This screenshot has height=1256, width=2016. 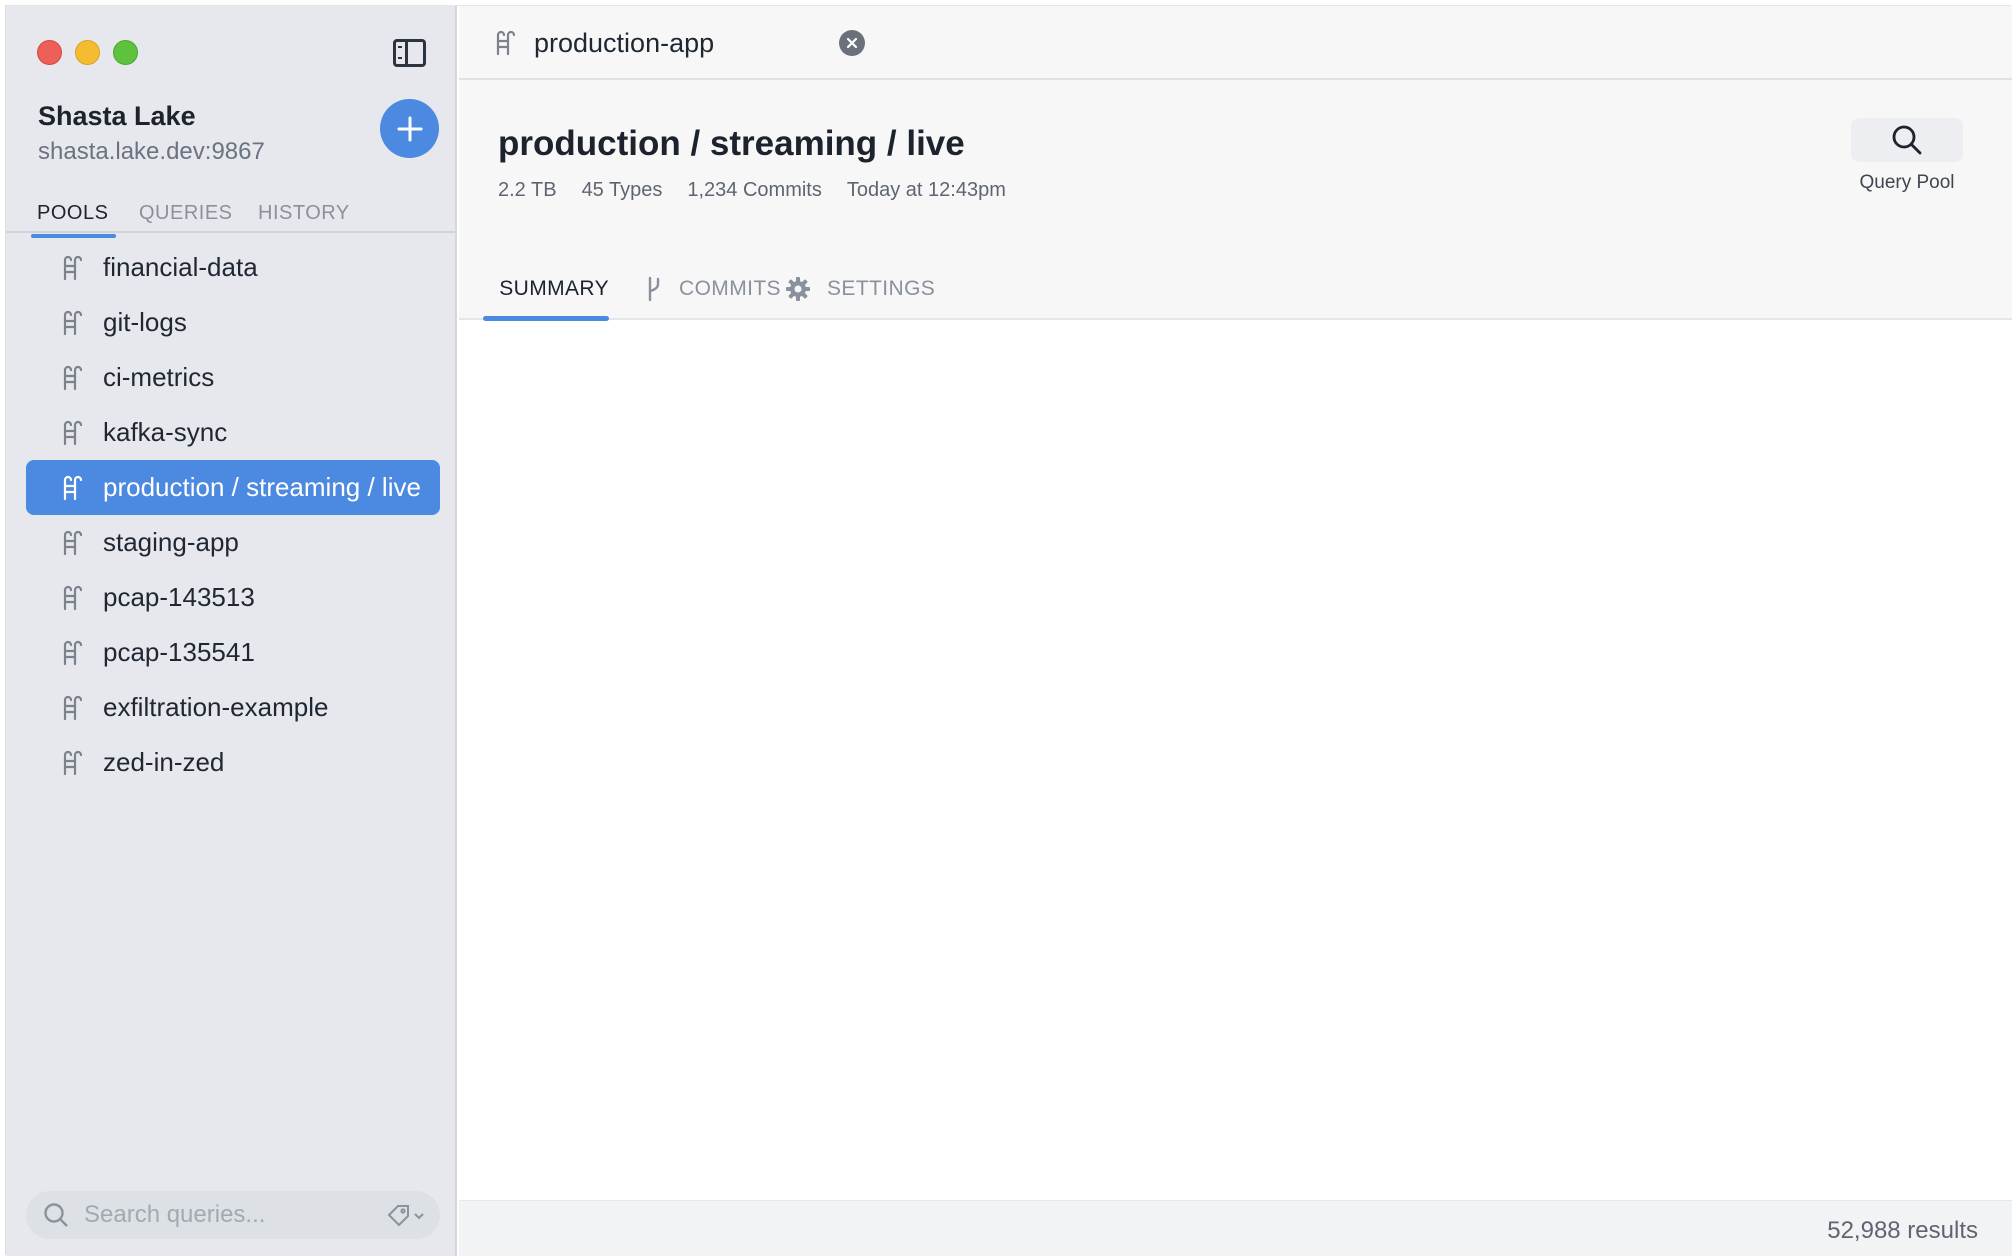 I want to click on zoom-window-button, so click(x=125, y=52).